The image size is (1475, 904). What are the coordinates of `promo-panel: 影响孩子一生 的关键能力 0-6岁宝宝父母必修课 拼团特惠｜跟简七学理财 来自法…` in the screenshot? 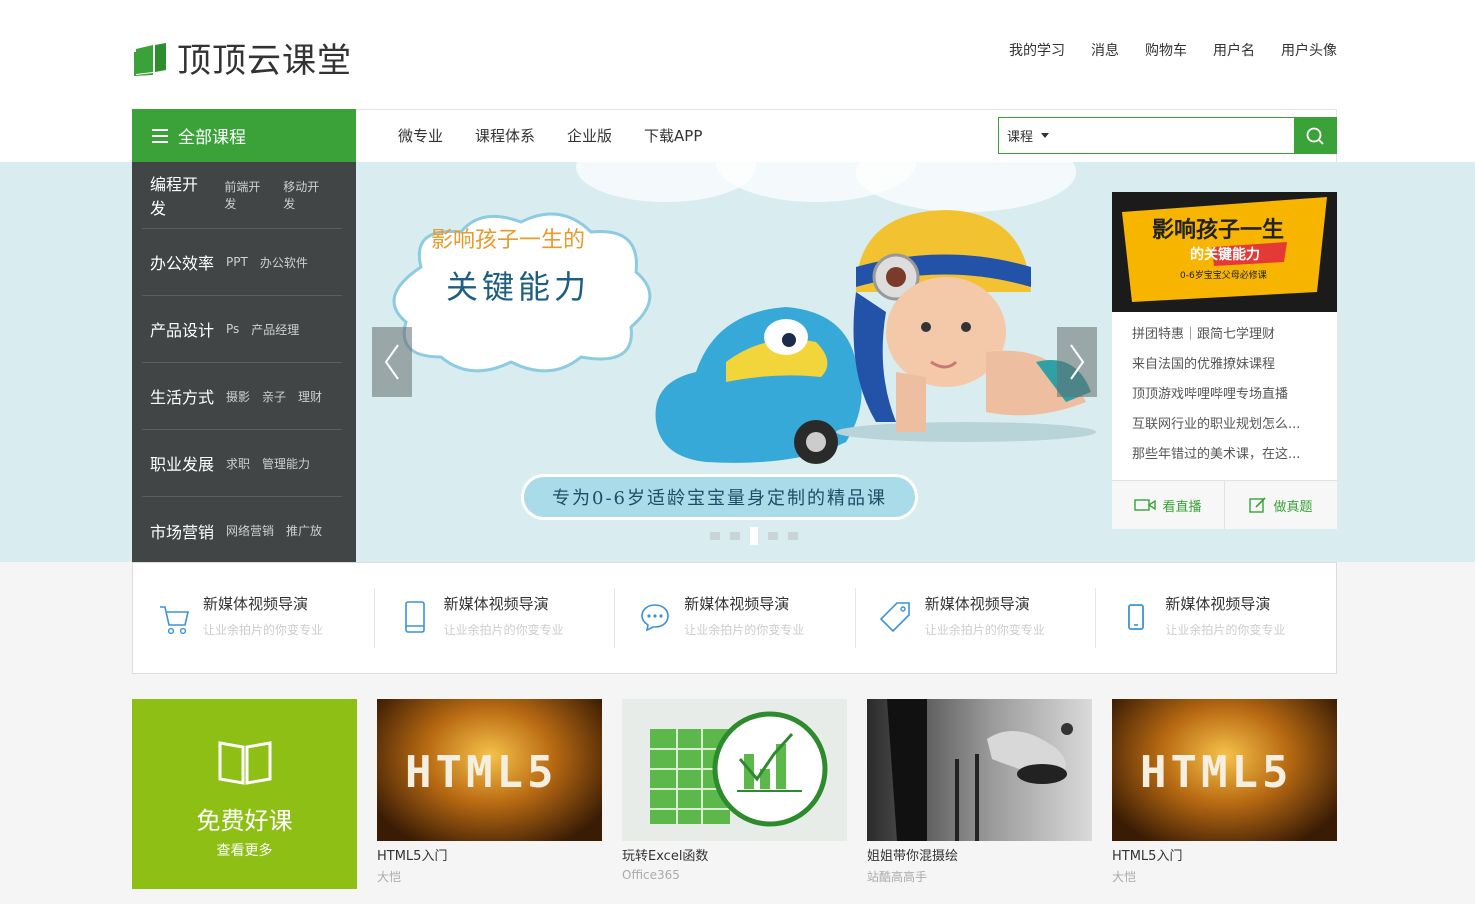 It's located at (1224, 360).